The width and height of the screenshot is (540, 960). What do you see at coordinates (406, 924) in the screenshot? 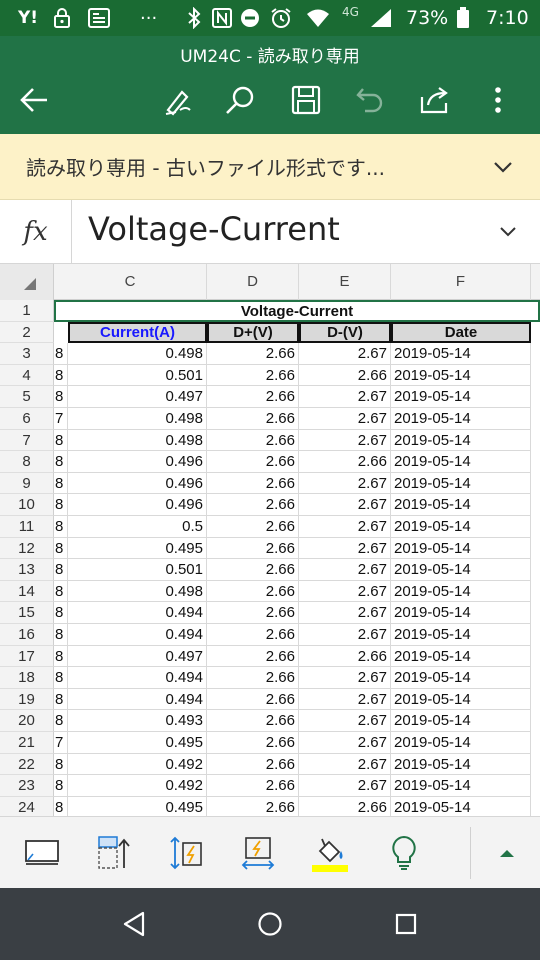
I see `recents-nav-icon` at bounding box center [406, 924].